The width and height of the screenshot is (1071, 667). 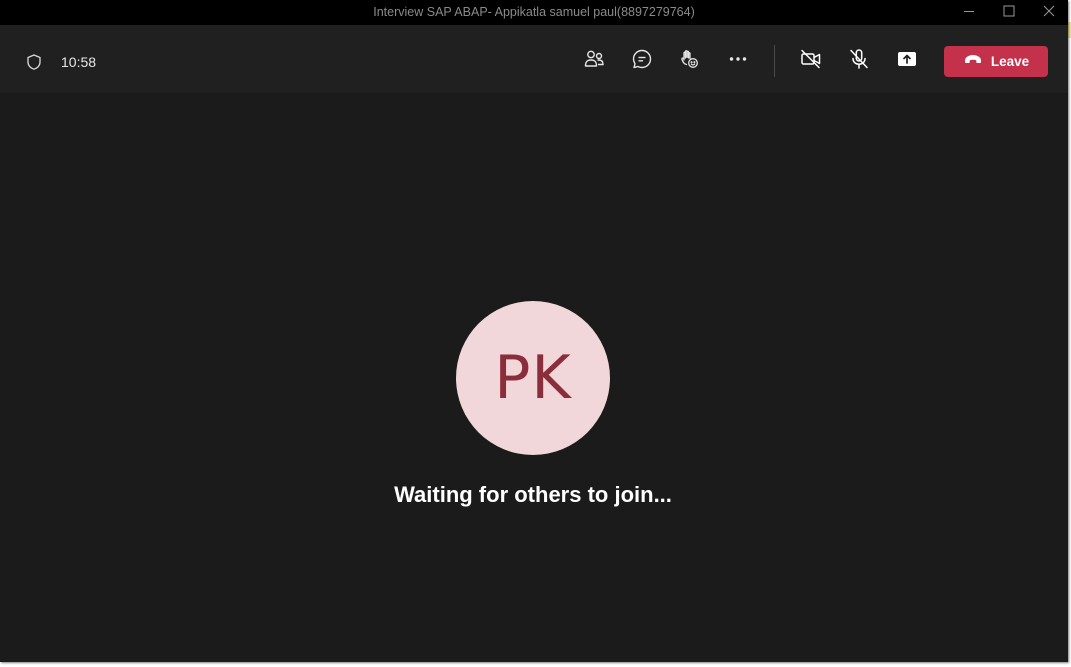 What do you see at coordinates (1010, 61) in the screenshot?
I see `leave-label: Leave` at bounding box center [1010, 61].